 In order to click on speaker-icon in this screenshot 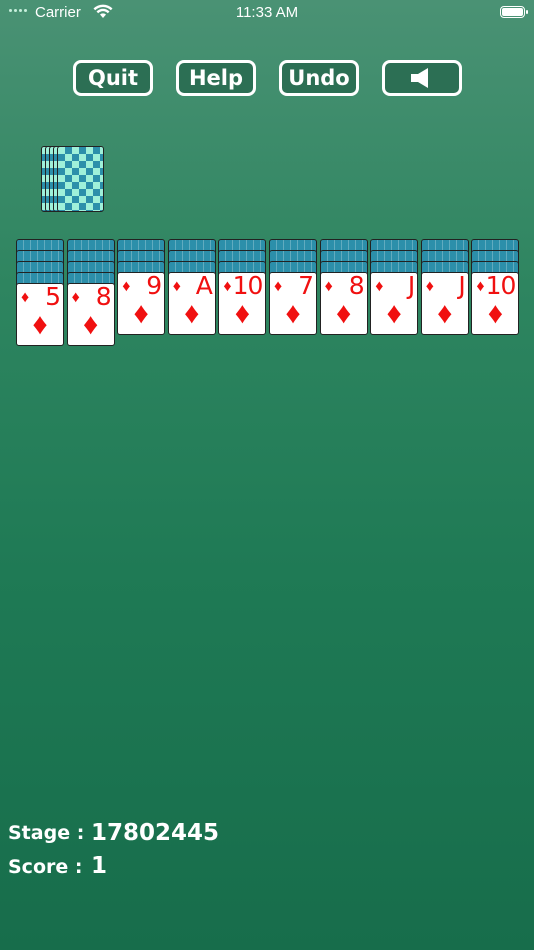, I will do `click(419, 78)`.